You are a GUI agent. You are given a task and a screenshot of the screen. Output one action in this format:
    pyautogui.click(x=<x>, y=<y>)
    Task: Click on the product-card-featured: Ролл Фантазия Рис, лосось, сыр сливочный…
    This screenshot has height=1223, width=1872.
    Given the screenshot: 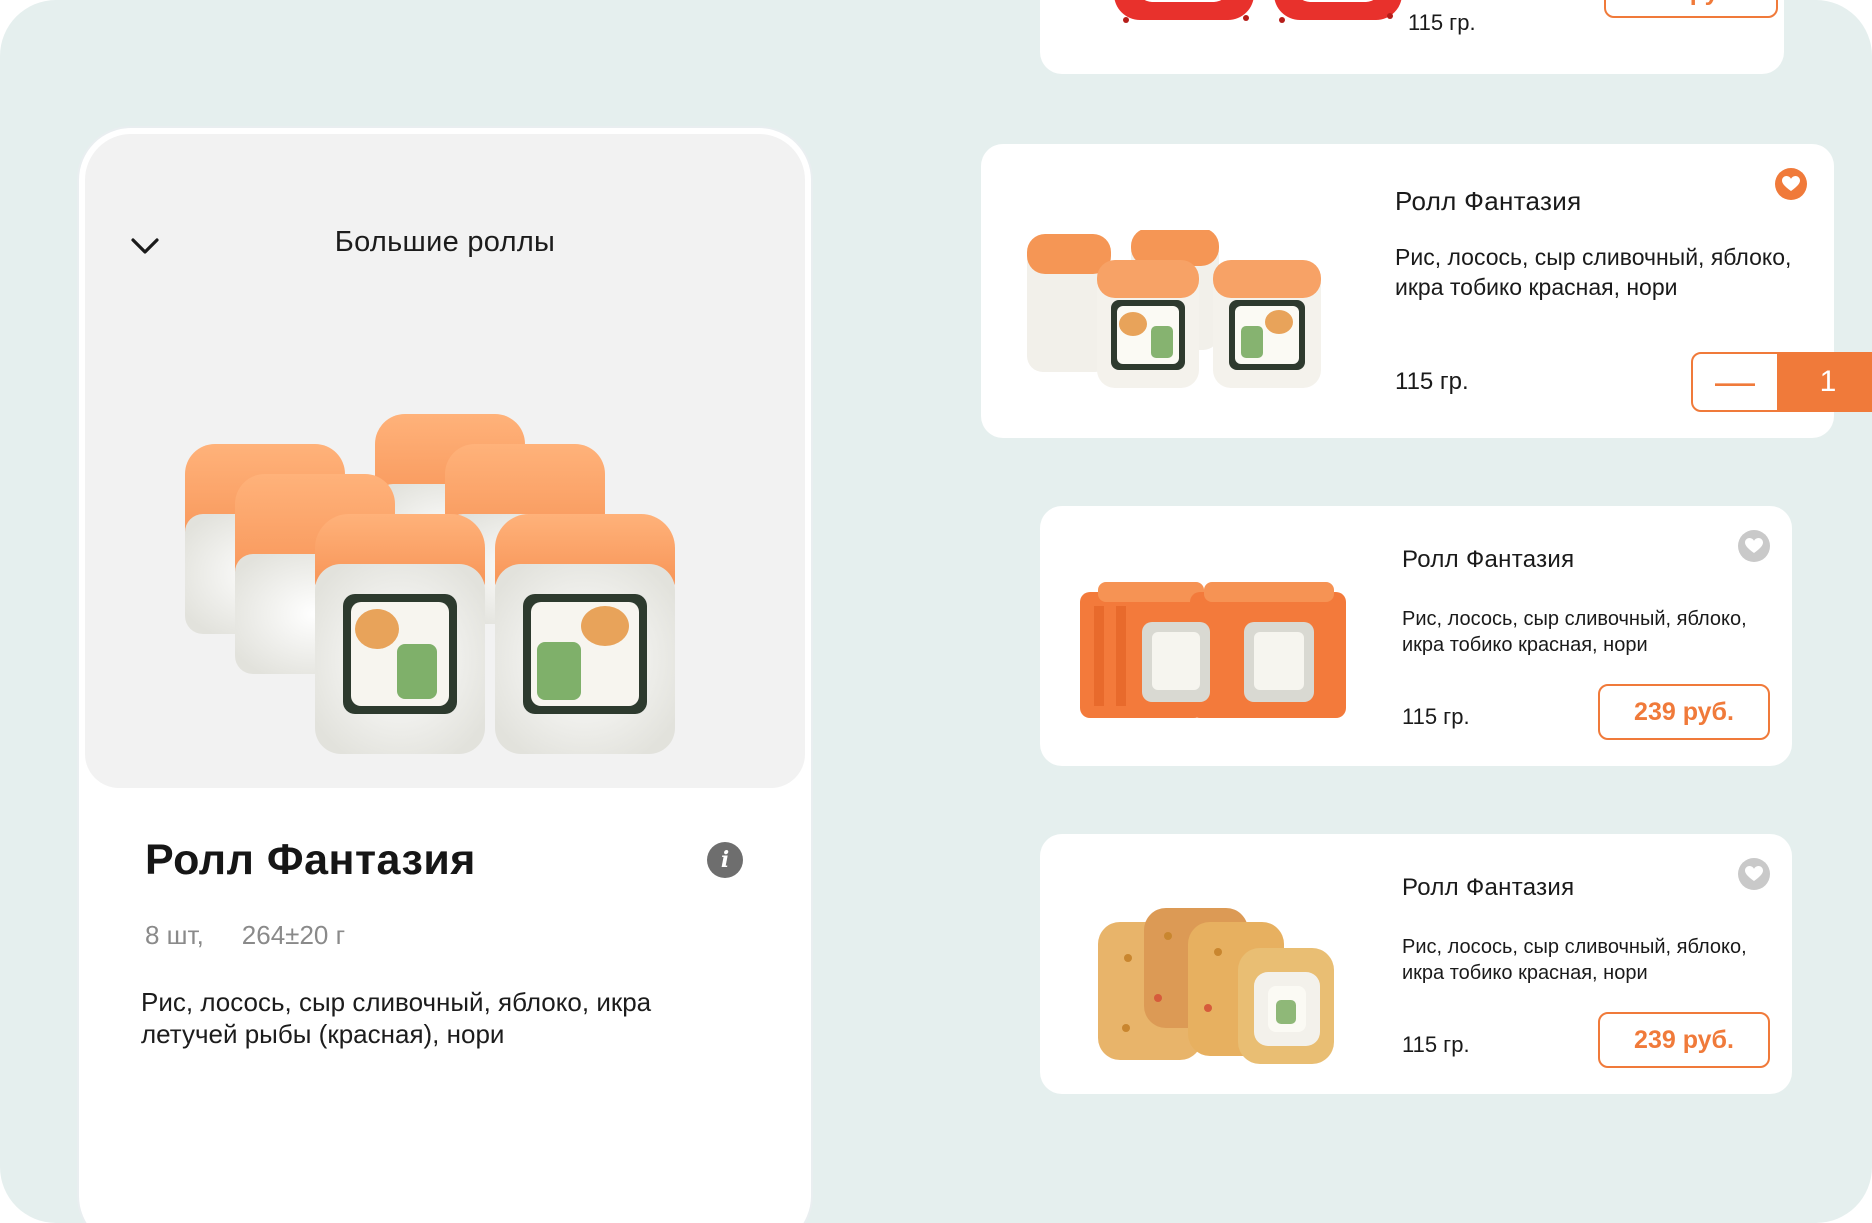 What is the action you would take?
    pyautogui.click(x=1426, y=291)
    